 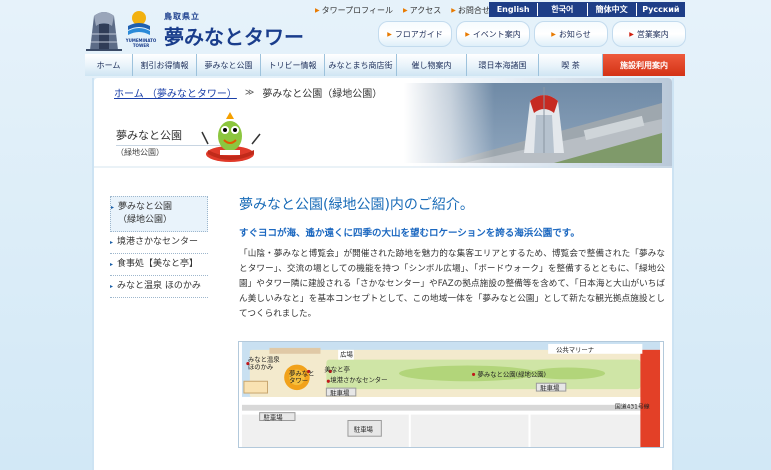 I want to click on map-label-marina: 公共マリーナ, so click(x=575, y=349).